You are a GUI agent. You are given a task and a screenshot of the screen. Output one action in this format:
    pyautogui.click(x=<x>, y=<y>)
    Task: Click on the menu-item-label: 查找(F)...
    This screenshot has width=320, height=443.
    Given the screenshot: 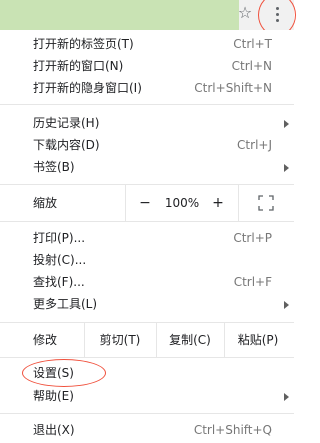 What is the action you would take?
    pyautogui.click(x=59, y=282)
    